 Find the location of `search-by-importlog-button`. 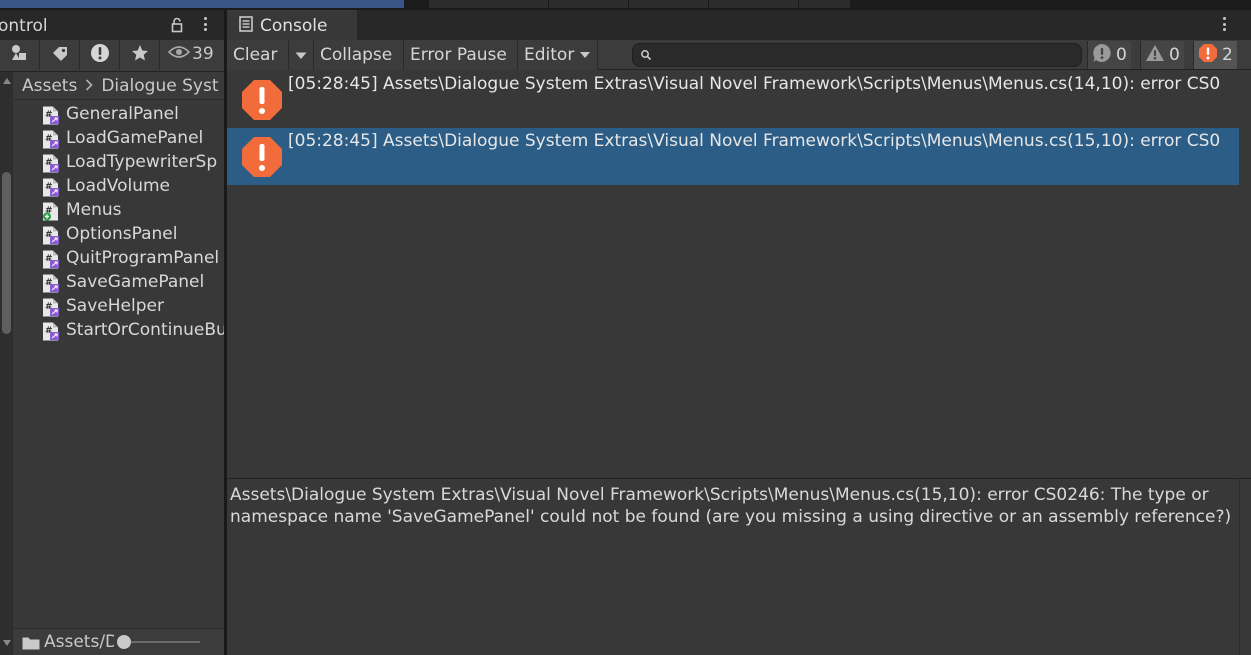

search-by-importlog-button is located at coordinates (100, 55).